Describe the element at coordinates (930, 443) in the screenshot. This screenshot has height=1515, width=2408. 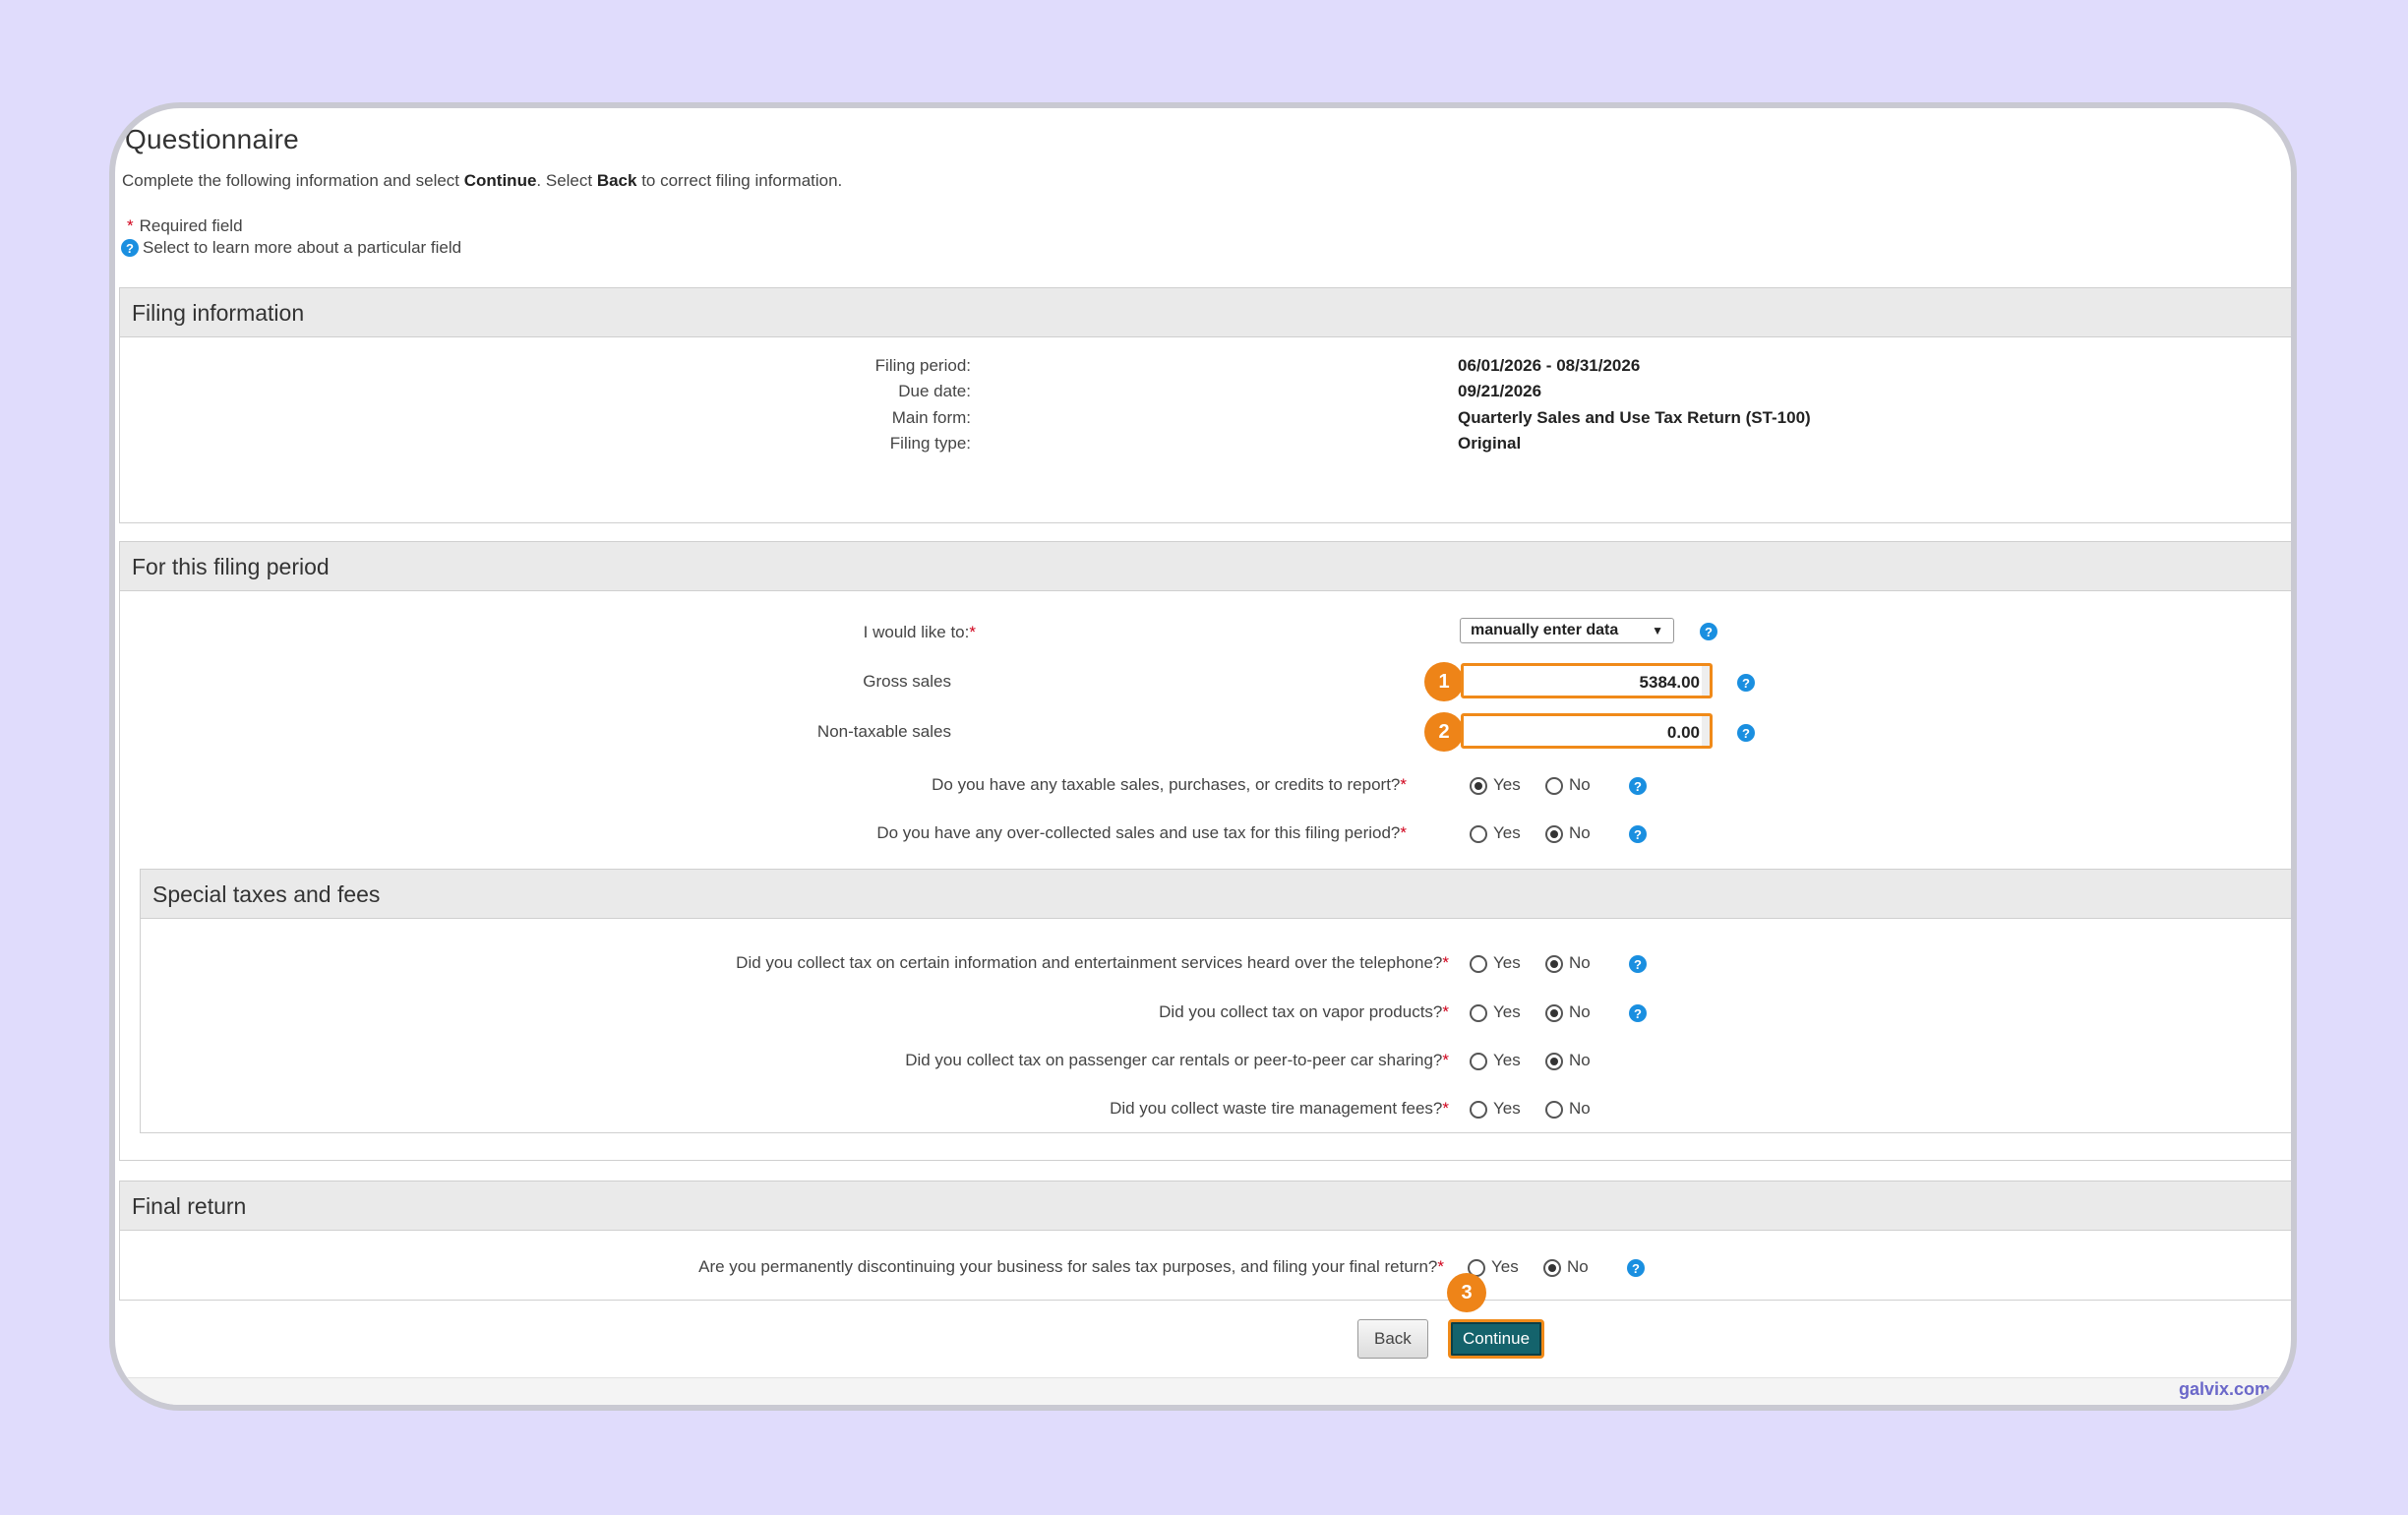
I see `filing-type-label: Filing type:` at that location.